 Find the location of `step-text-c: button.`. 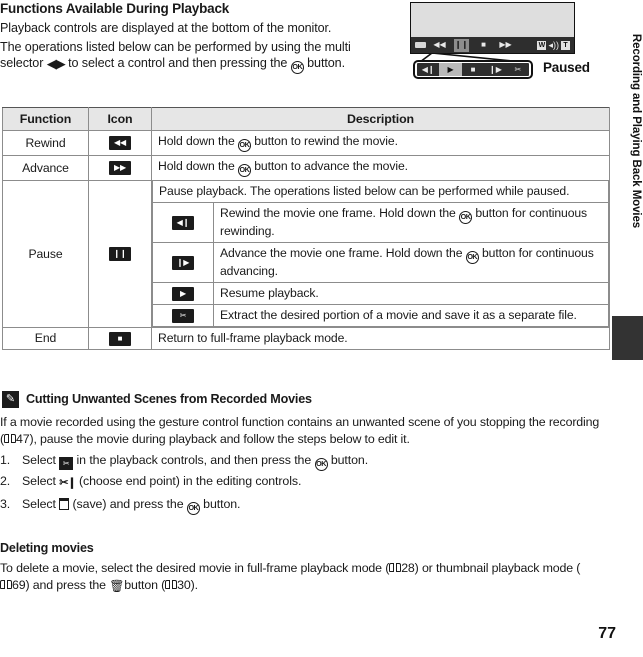

step-text-c: button. is located at coordinates (349, 460).